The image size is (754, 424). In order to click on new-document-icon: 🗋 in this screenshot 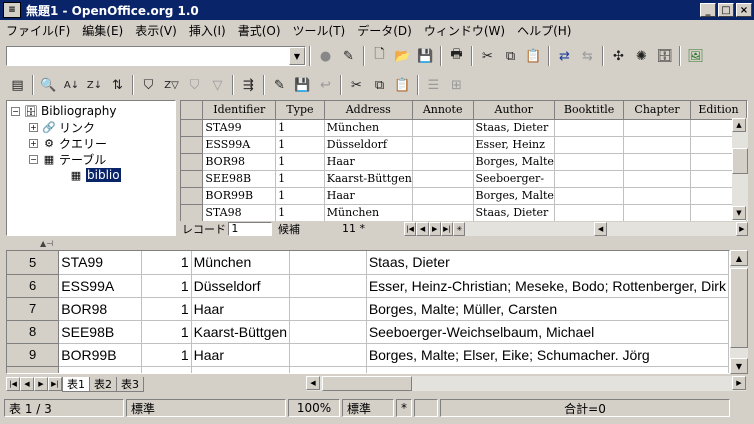, I will do `click(379, 56)`.